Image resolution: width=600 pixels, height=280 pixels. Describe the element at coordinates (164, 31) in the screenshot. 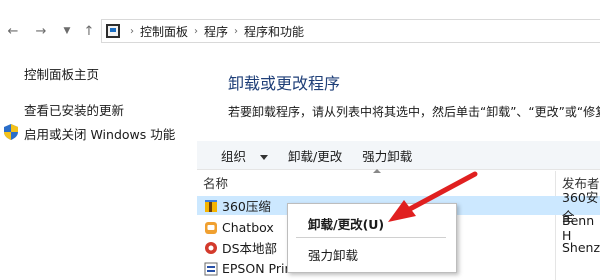

I see `breadcrumb-control-panel: 控制面板` at that location.